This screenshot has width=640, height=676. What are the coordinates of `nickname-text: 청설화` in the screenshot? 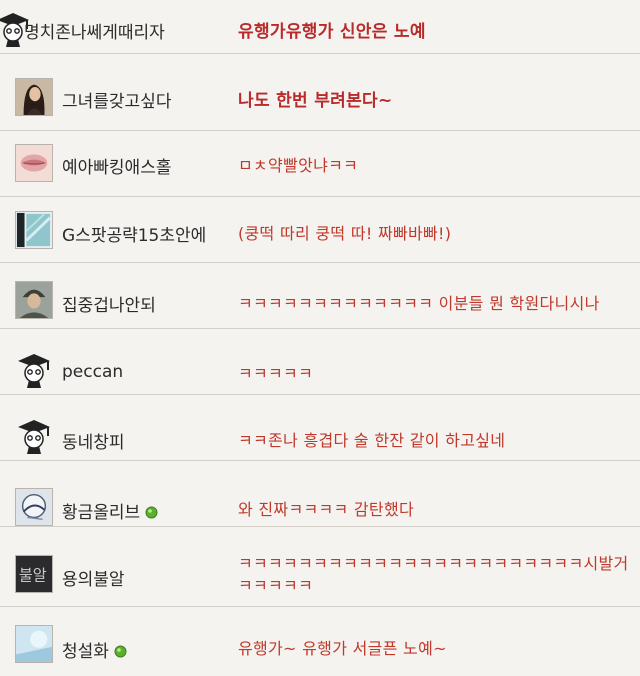 It's located at (85, 652).